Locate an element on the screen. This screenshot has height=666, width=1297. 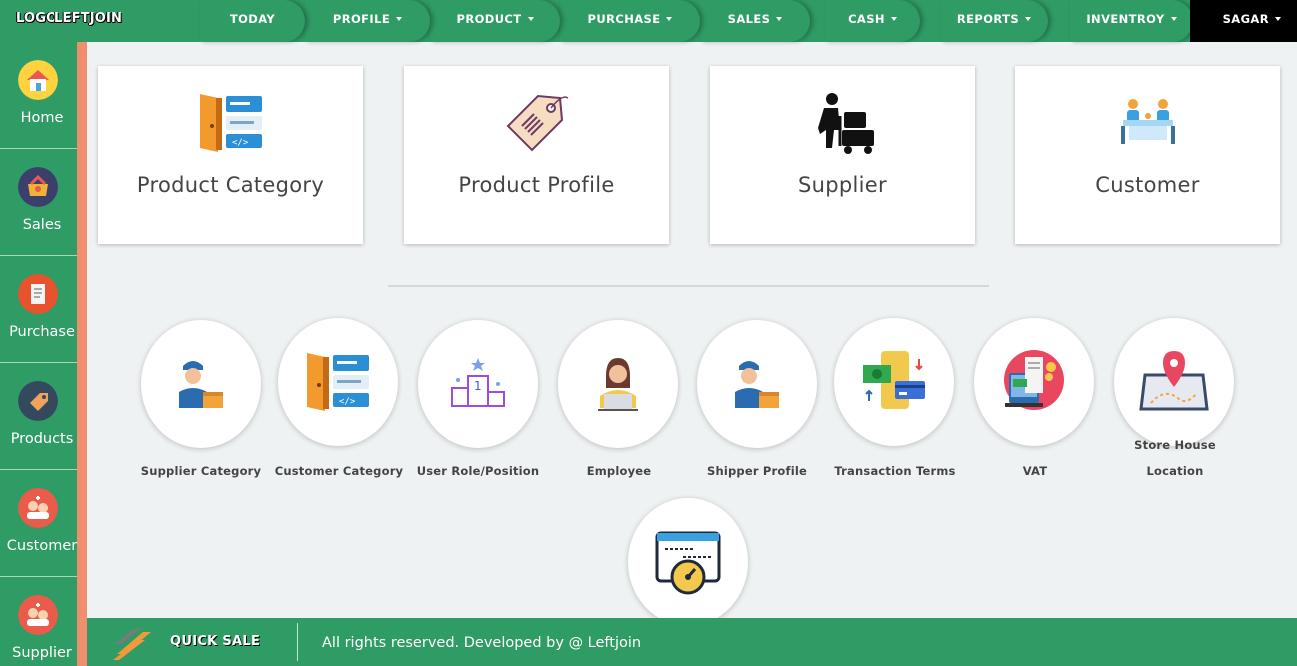
sidebar-item-home: Home is located at coordinates (38, 95).